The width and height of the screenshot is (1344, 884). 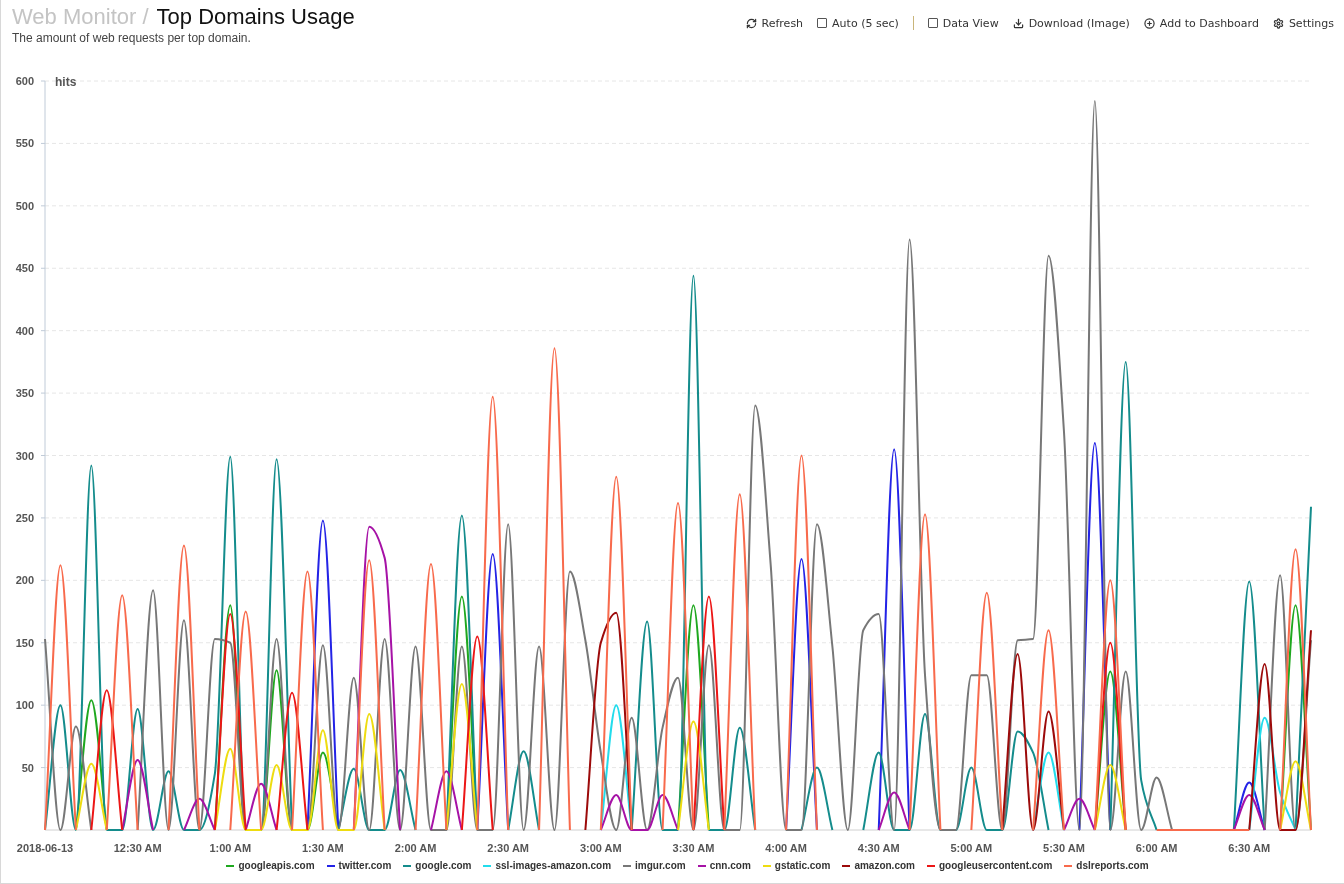 I want to click on legend-label: ssl-images-amazon.com, so click(x=553, y=865).